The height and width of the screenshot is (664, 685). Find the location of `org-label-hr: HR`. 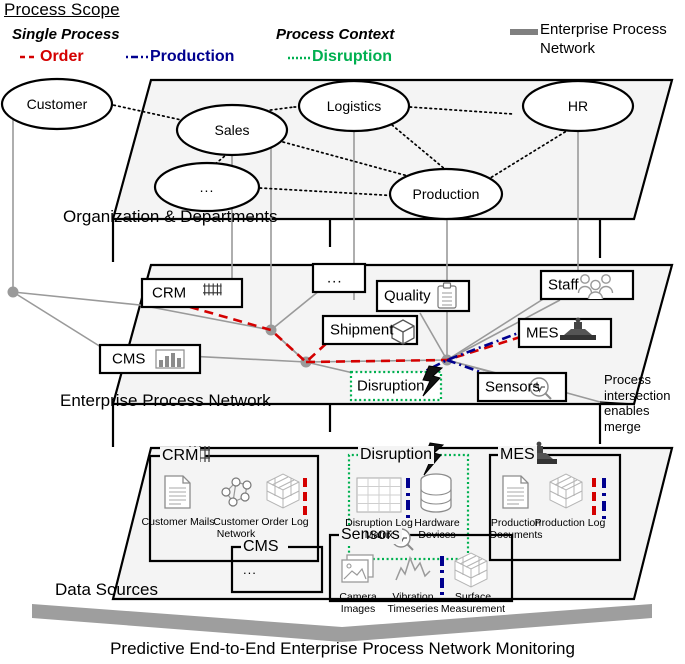

org-label-hr: HR is located at coordinates (578, 106).